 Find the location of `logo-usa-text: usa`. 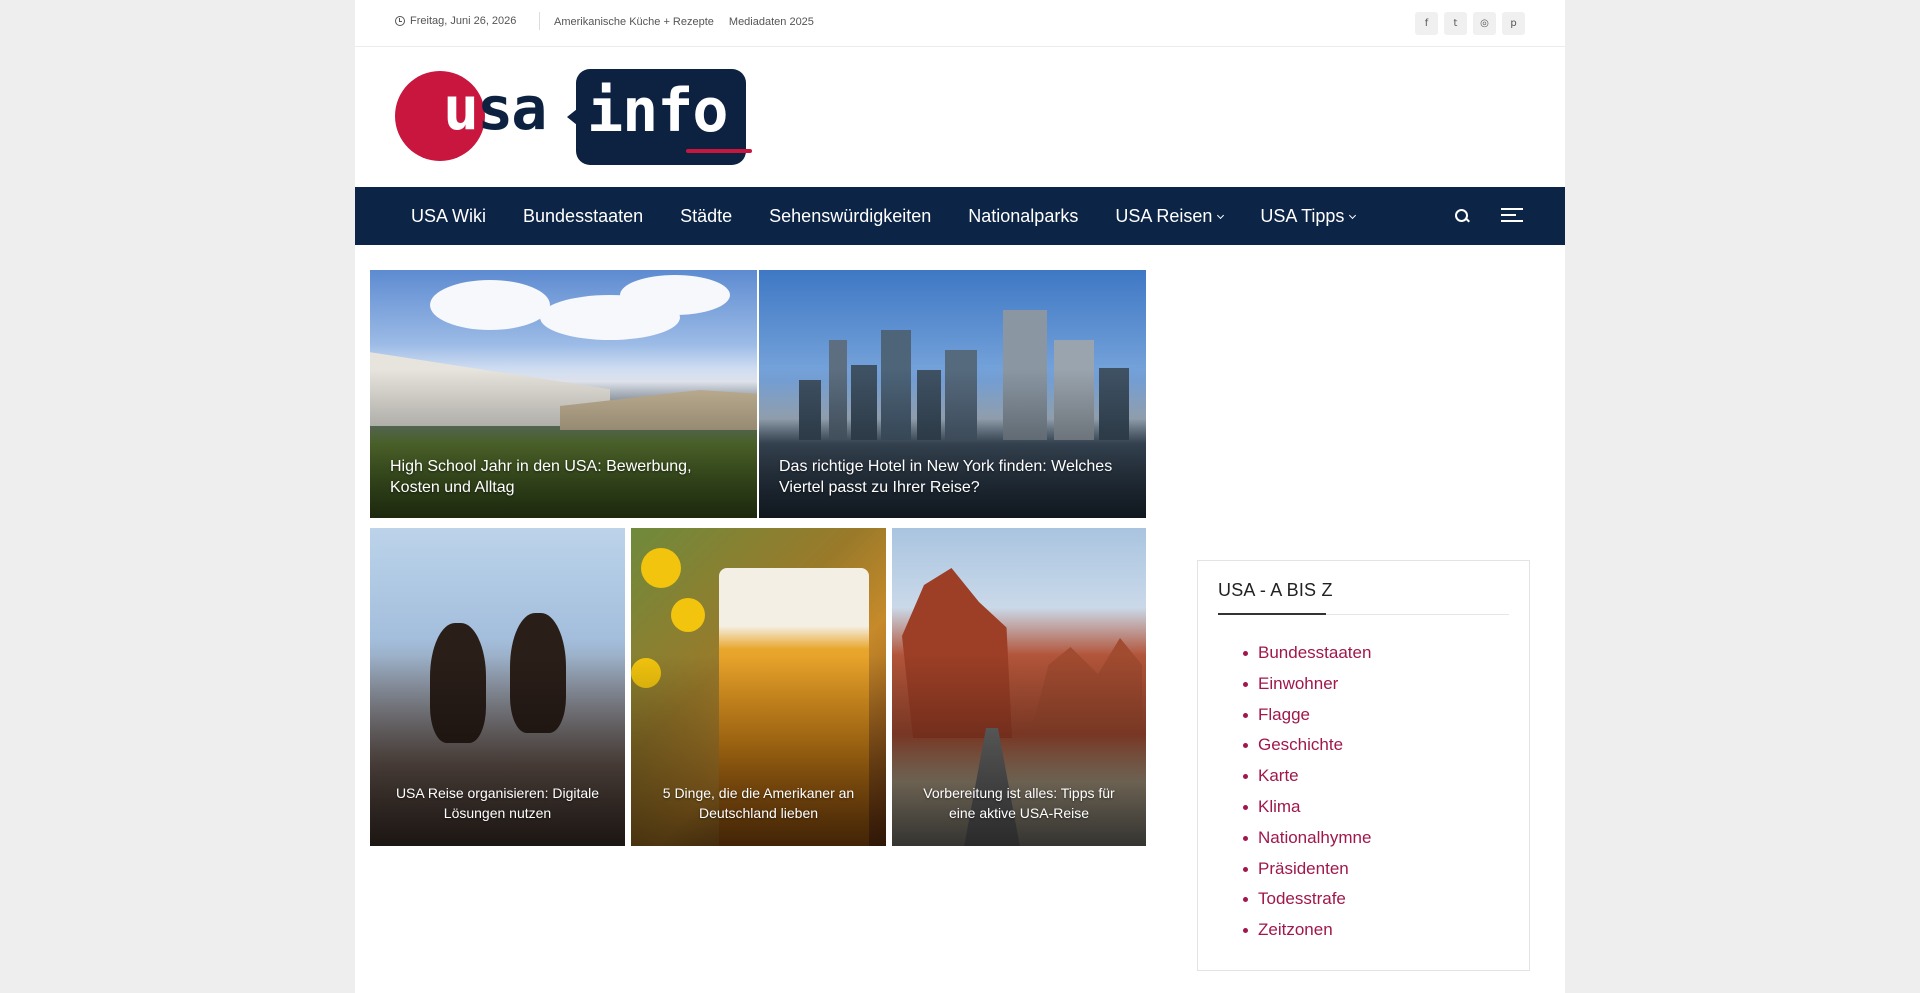

logo-usa-text: usa is located at coordinates (495, 109).